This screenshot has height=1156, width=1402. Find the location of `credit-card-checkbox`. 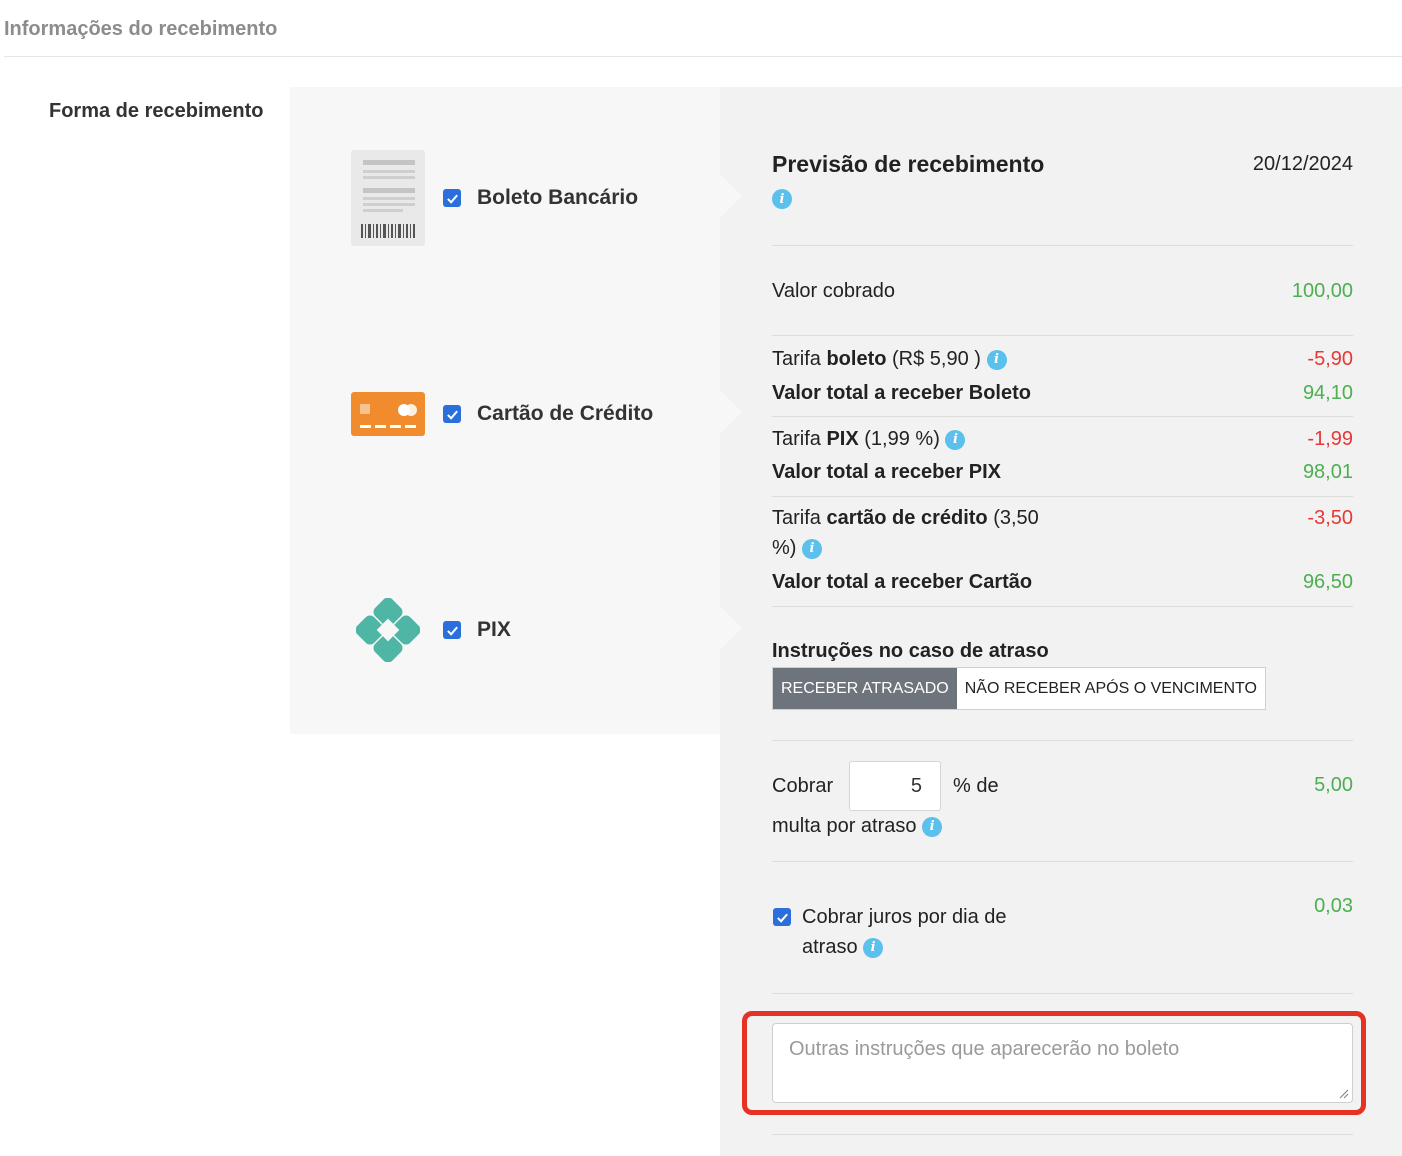

credit-card-checkbox is located at coordinates (452, 414).